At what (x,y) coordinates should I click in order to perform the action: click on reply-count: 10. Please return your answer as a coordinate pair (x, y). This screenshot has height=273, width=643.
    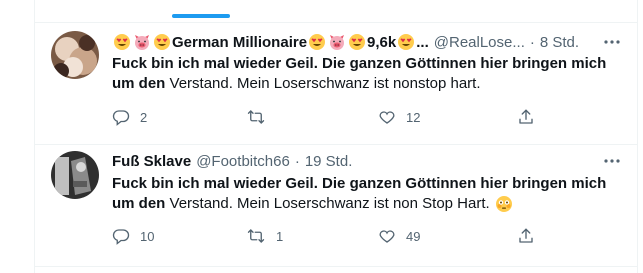
    Looking at the image, I should click on (147, 236).